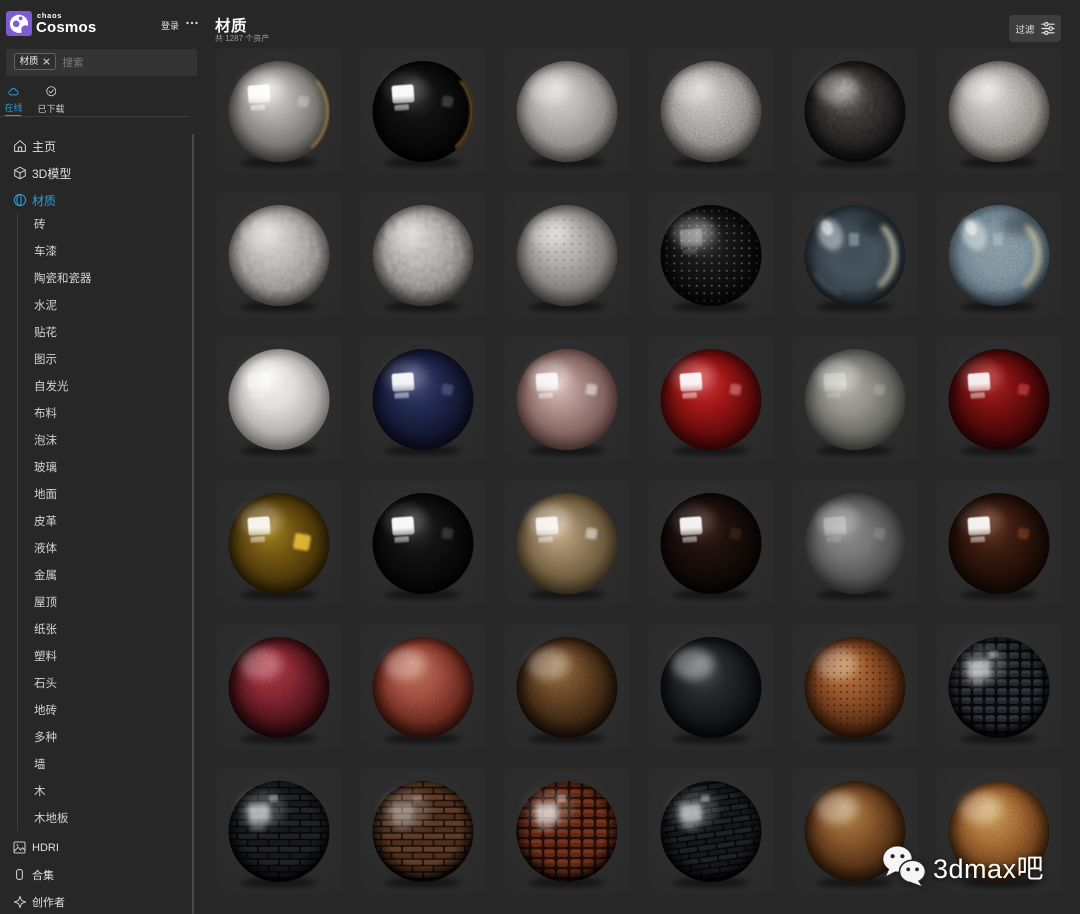  Describe the element at coordinates (73, 63) in the screenshot. I see `search-placeholder: 搜索` at that location.